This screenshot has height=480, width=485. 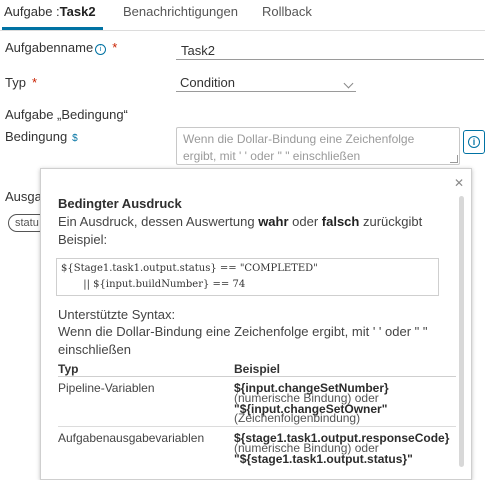 What do you see at coordinates (106, 388) in the screenshot?
I see `row1-type: Pipeline-Variablen` at bounding box center [106, 388].